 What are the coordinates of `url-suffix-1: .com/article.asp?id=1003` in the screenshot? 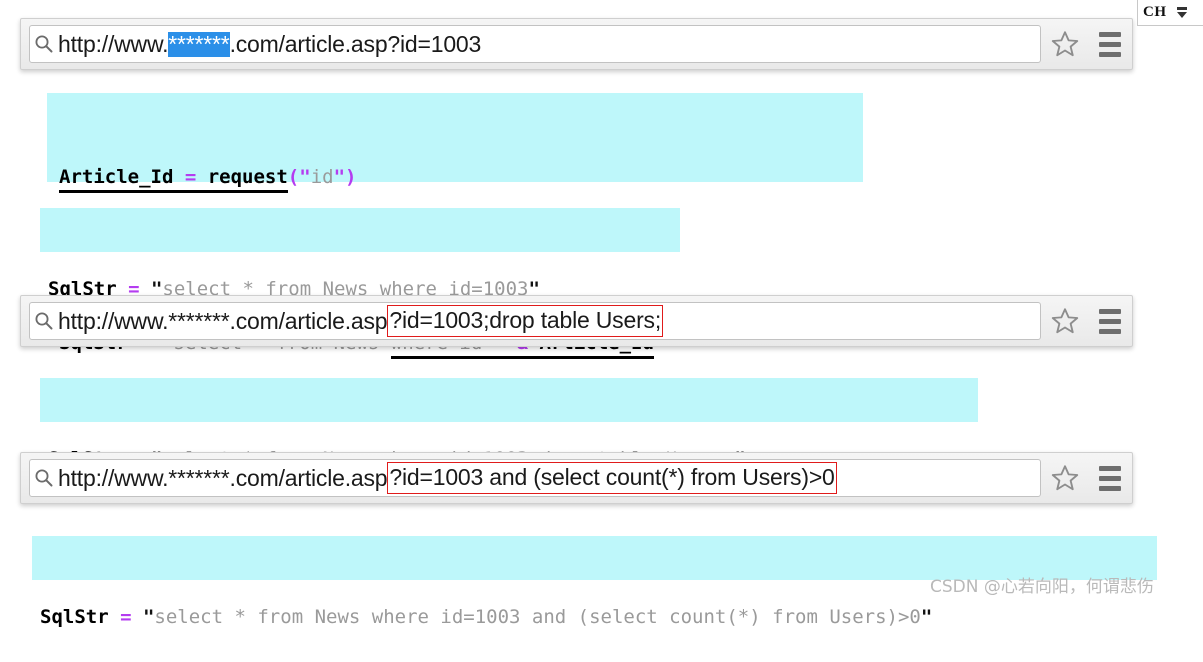 It's located at (355, 43).